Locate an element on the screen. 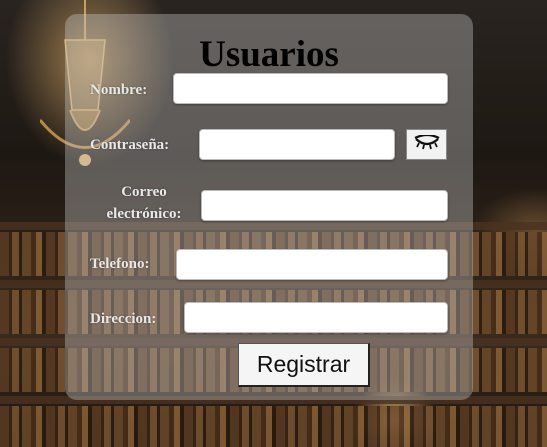 Image resolution: width=547 pixels, height=447 pixels. telefono-input is located at coordinates (312, 264).